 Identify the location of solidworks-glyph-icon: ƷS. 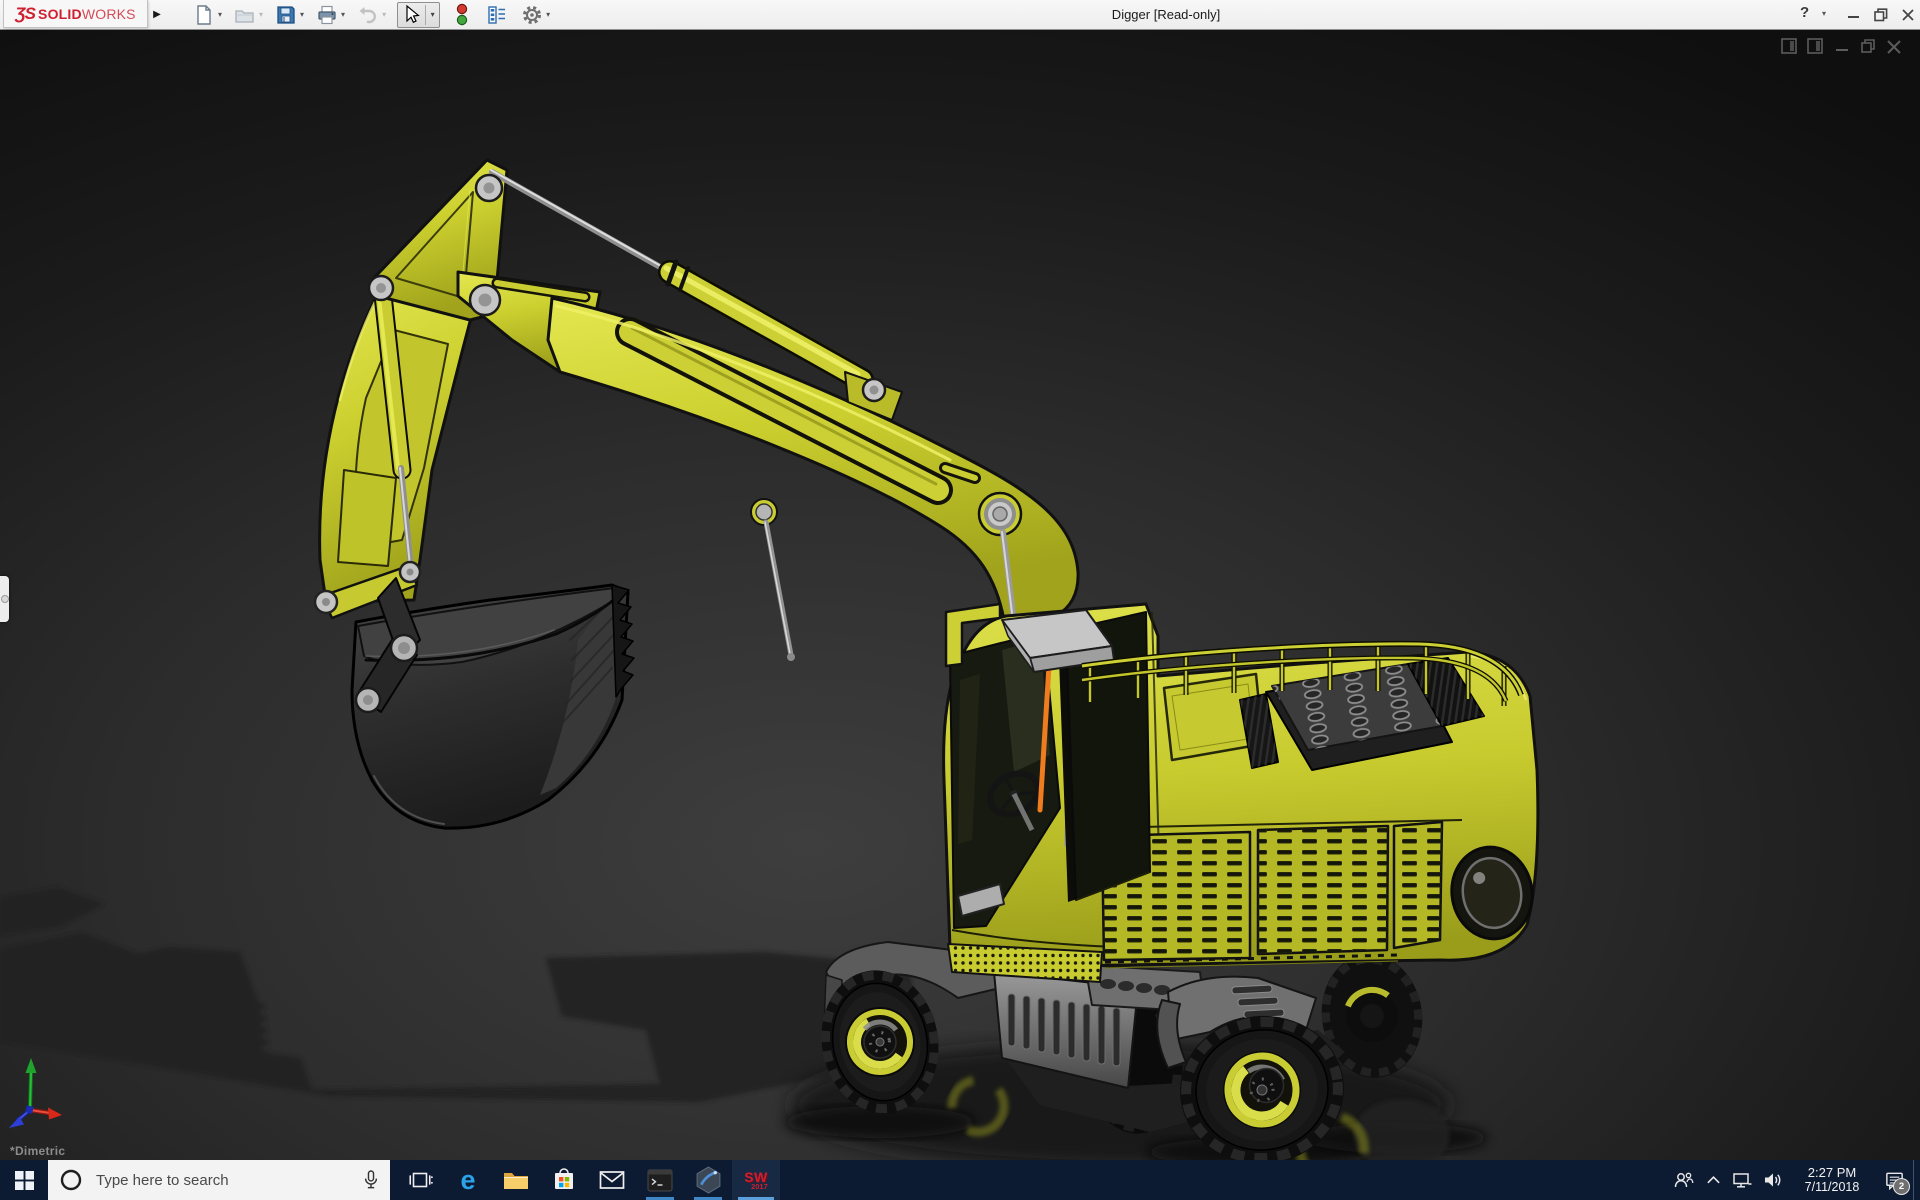
(25, 13).